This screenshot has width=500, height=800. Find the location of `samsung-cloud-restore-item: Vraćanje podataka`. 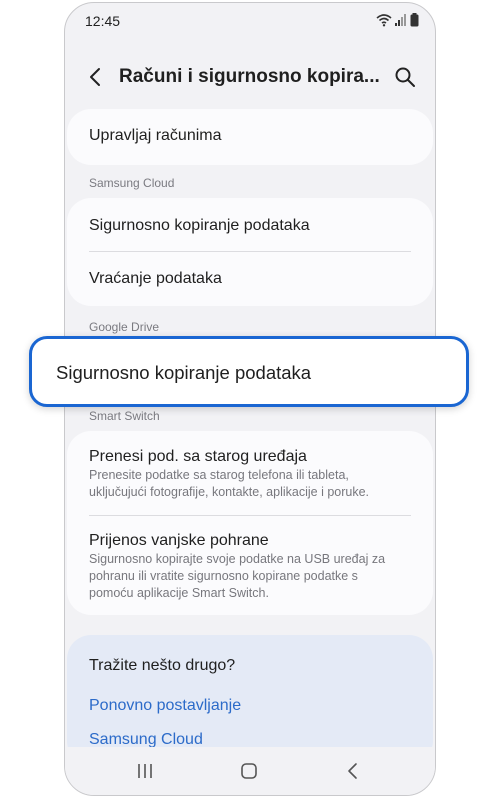

samsung-cloud-restore-item: Vraćanje podataka is located at coordinates (155, 279).